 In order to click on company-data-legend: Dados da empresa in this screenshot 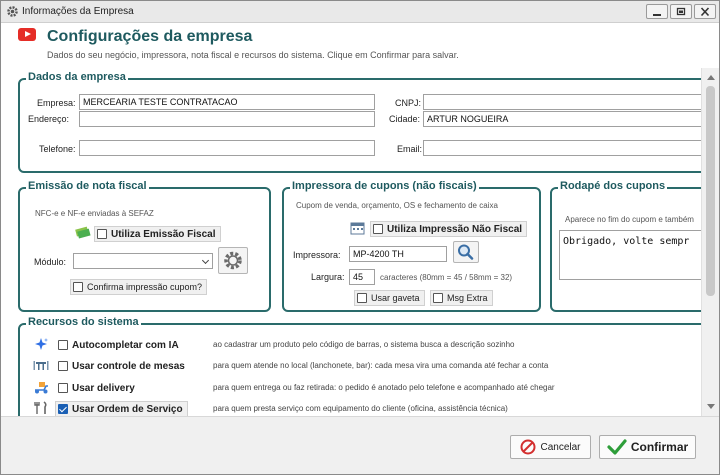, I will do `click(77, 77)`.